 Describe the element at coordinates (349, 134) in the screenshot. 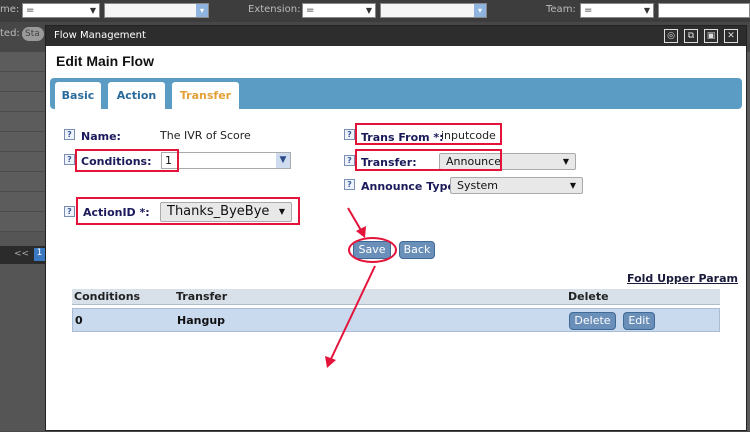

I see `trans-from-help-icon: ?` at that location.